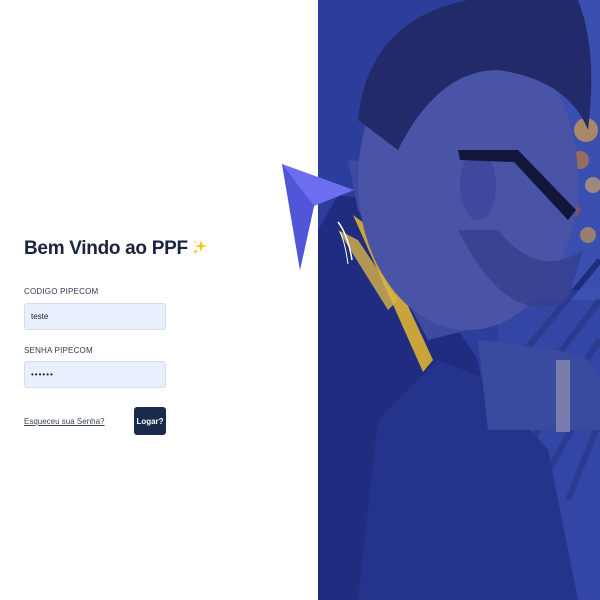  I want to click on arrow-logo-icon, so click(318, 217).